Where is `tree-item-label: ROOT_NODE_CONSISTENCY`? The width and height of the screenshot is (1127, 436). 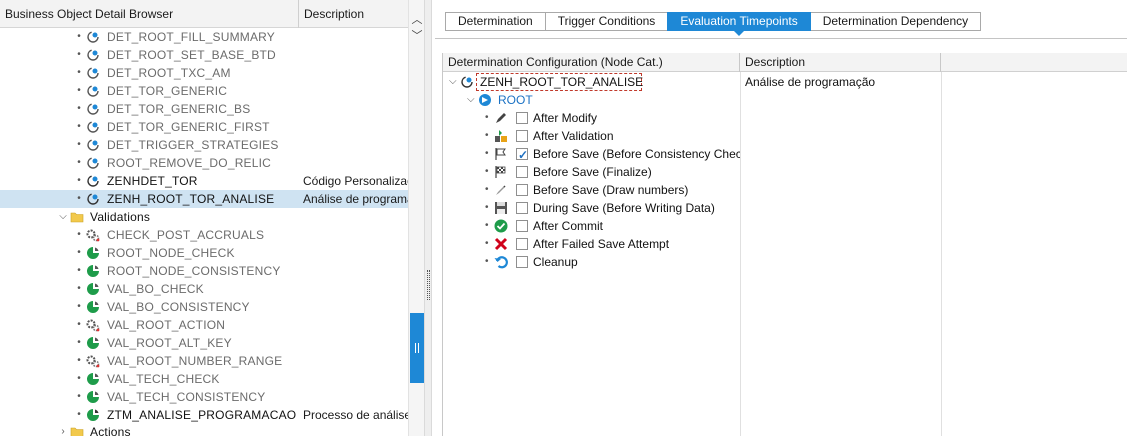
tree-item-label: ROOT_NODE_CONSISTENCY is located at coordinates (194, 271).